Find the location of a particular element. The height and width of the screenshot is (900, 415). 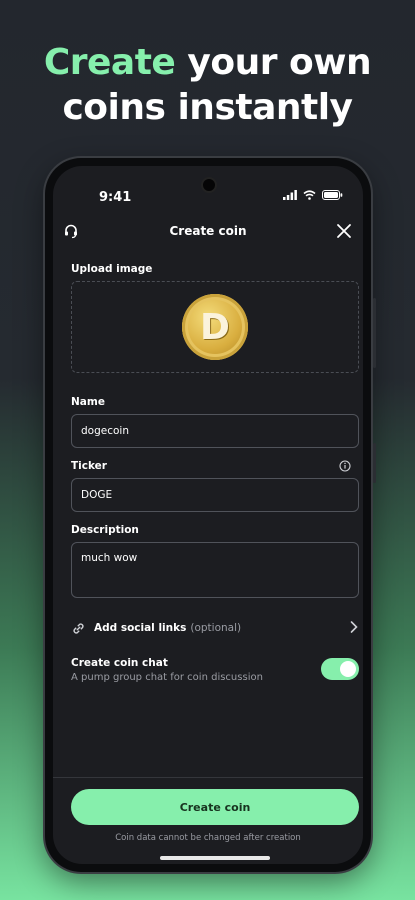

wifi-icon is located at coordinates (309, 195).